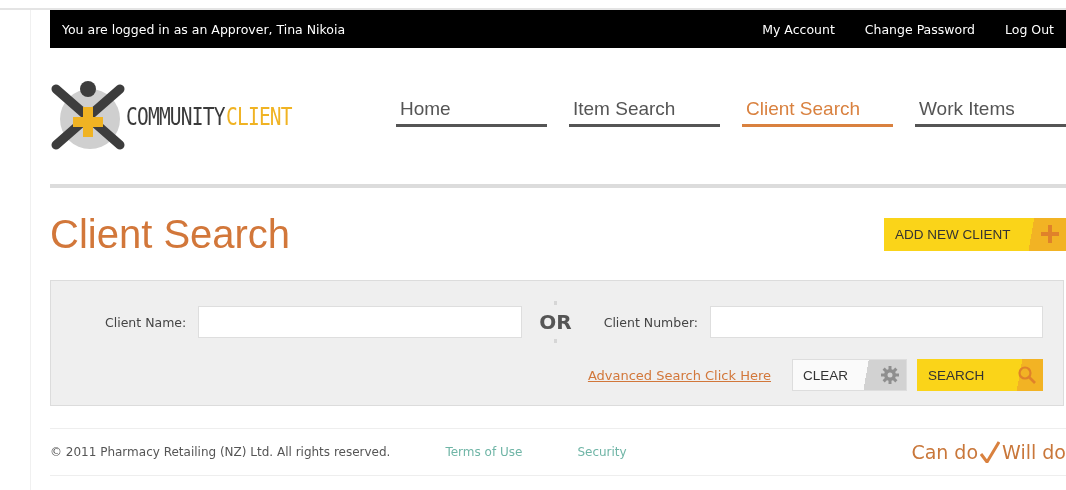 The height and width of the screenshot is (490, 1066). What do you see at coordinates (1050, 234) in the screenshot?
I see `plus-icon` at bounding box center [1050, 234].